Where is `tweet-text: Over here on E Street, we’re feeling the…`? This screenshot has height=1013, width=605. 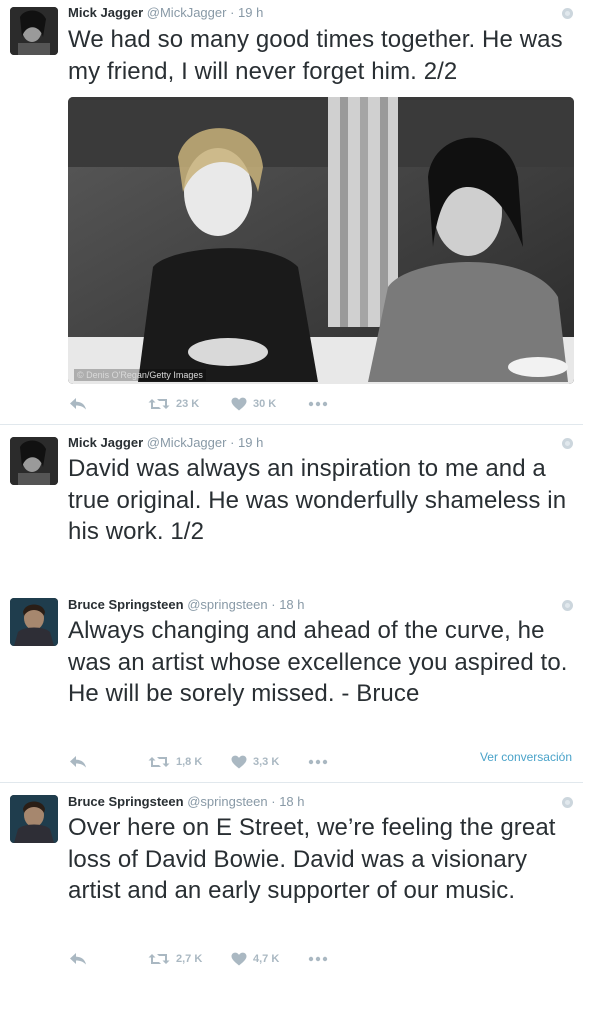 tweet-text: Over here on E Street, we’re feeling the… is located at coordinates (312, 859).